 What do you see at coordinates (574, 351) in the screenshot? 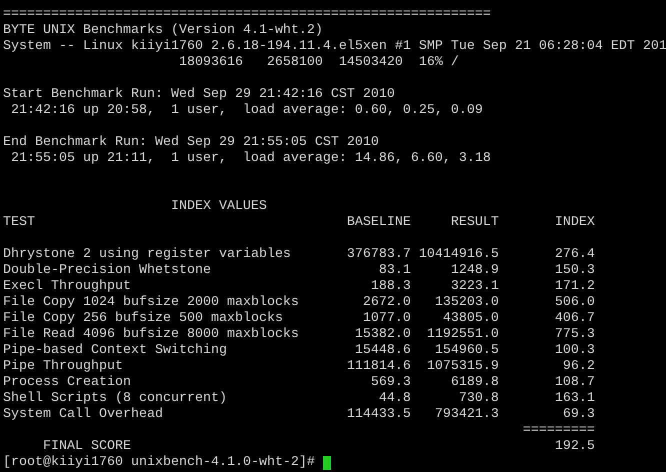
I see `table-cell-text: 100.3` at bounding box center [574, 351].